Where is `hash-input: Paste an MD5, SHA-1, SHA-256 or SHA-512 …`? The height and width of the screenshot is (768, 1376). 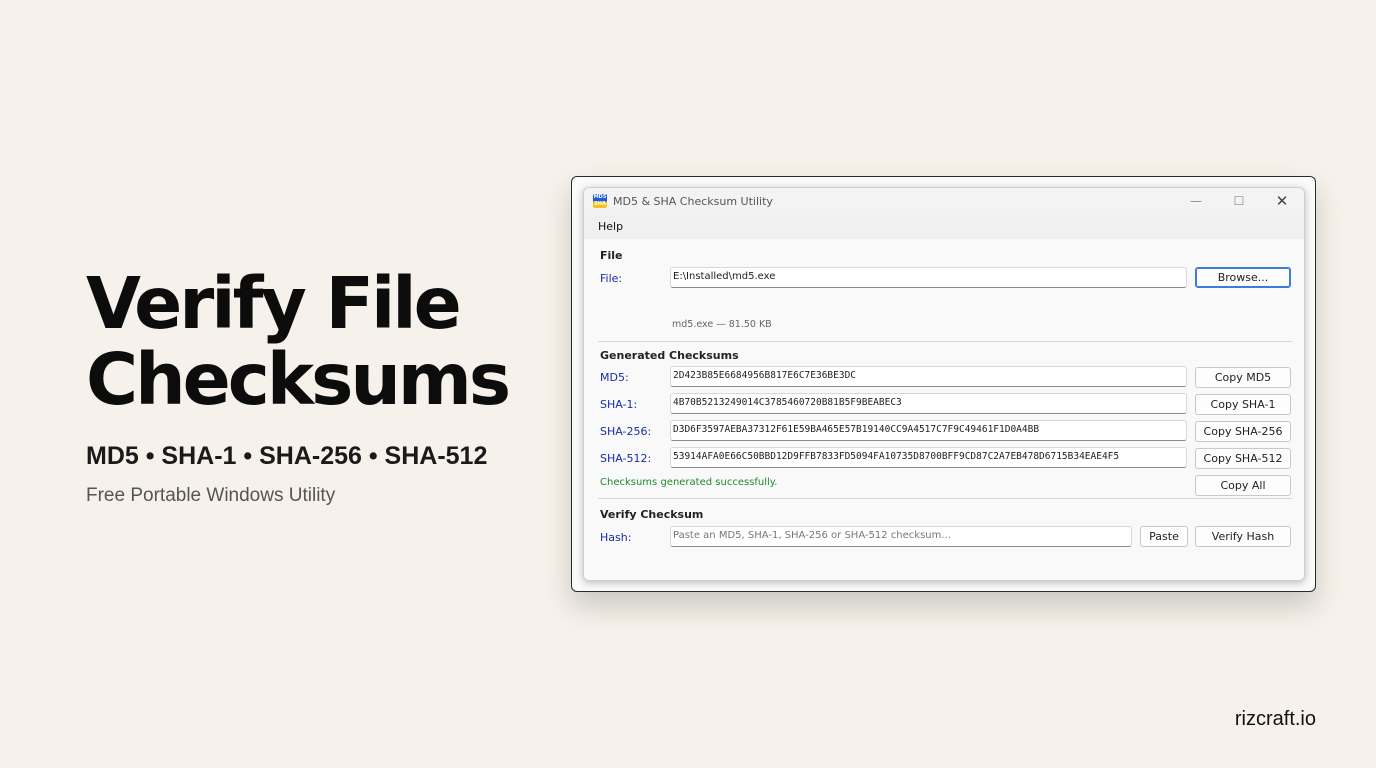 hash-input: Paste an MD5, SHA-1, SHA-256 or SHA-512 … is located at coordinates (901, 536).